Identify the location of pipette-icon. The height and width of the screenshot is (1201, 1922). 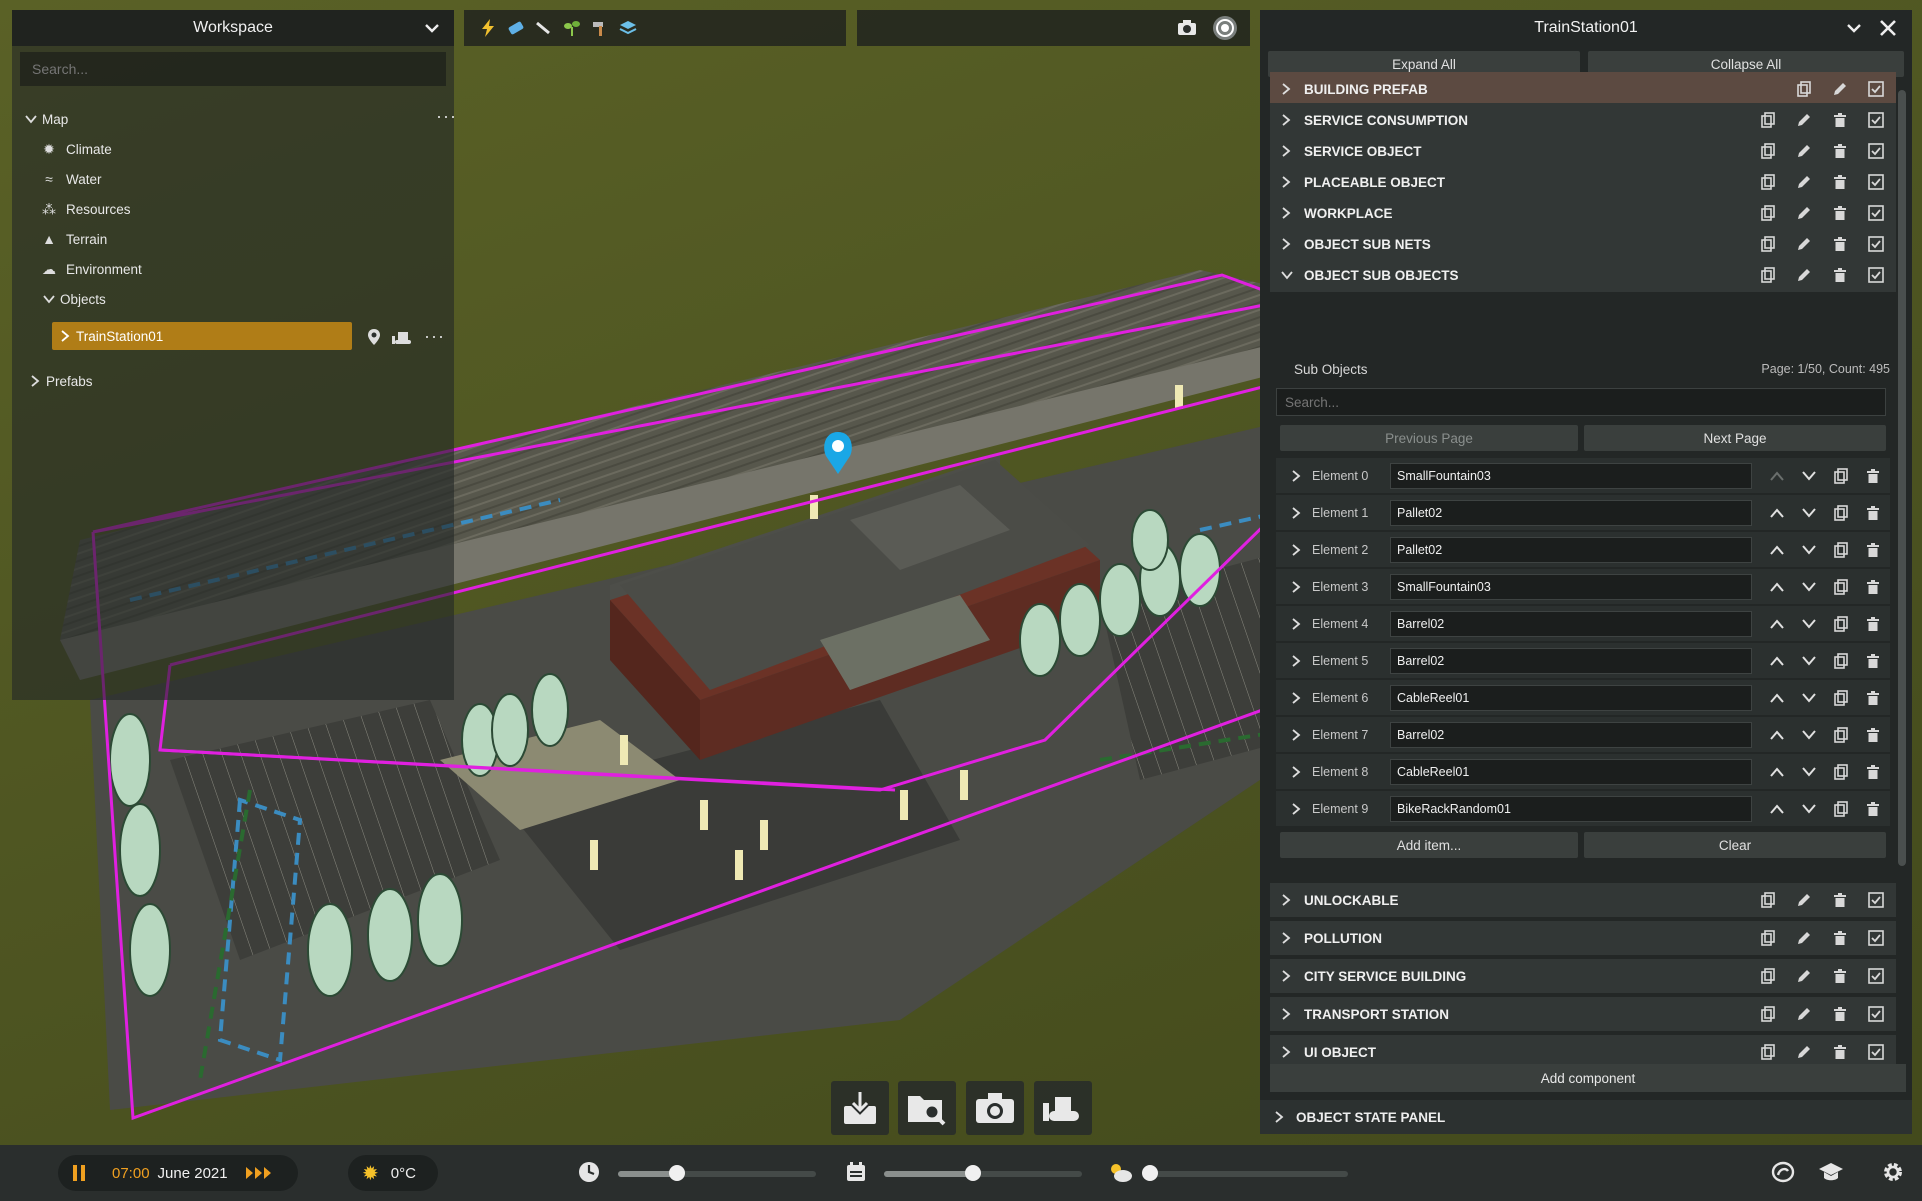
(544, 28).